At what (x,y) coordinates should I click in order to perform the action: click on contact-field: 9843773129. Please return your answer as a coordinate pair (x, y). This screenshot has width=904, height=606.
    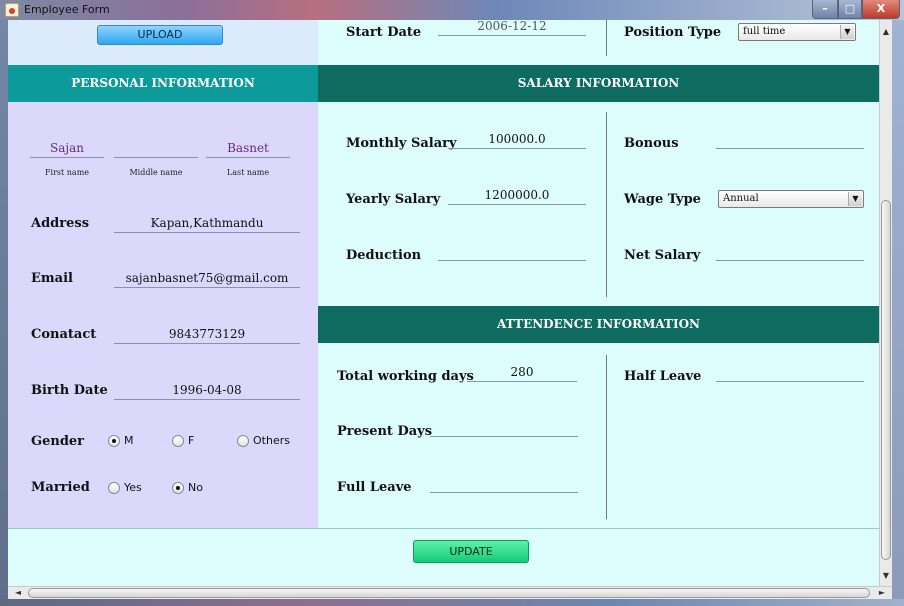
    Looking at the image, I should click on (207, 335).